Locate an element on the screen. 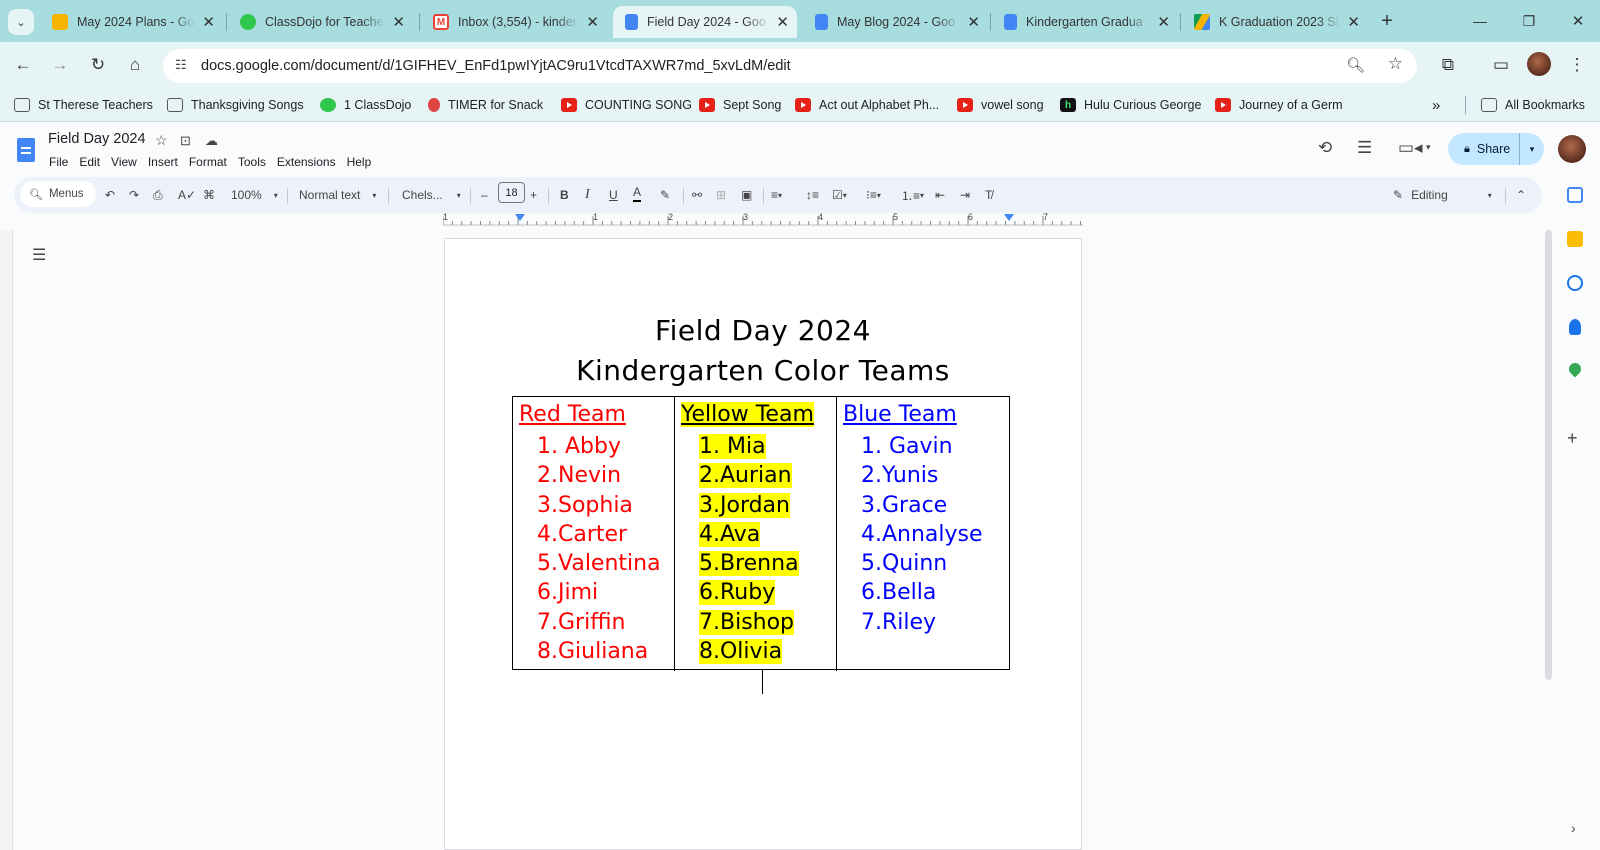  bookmark-item: Sept Song is located at coordinates (740, 105).